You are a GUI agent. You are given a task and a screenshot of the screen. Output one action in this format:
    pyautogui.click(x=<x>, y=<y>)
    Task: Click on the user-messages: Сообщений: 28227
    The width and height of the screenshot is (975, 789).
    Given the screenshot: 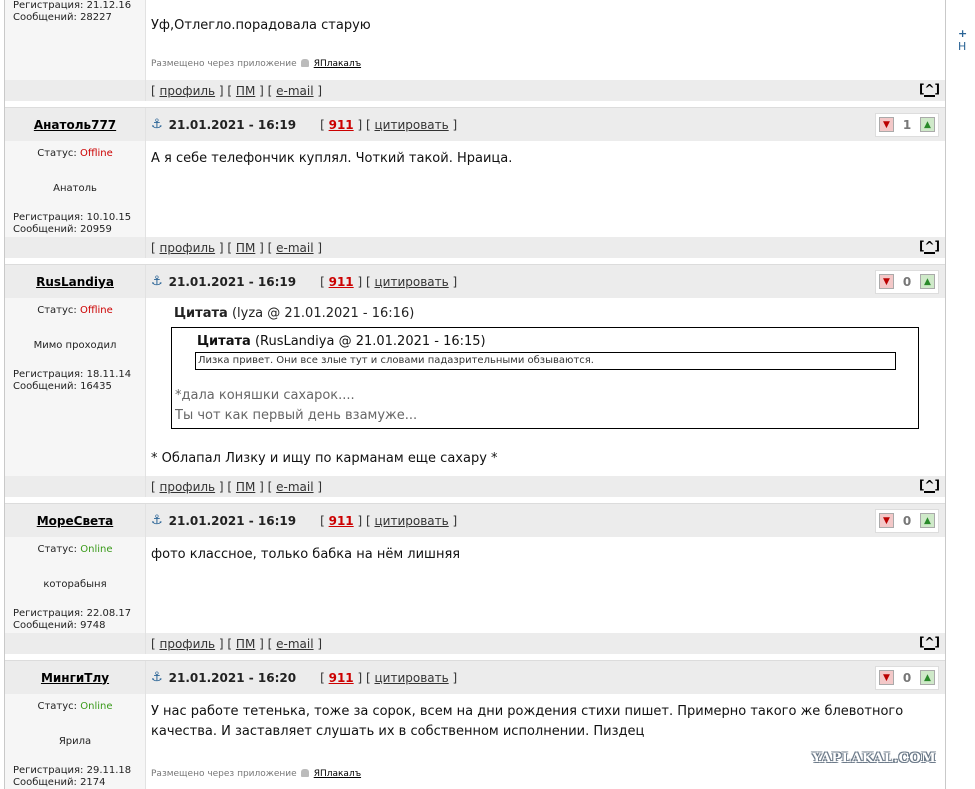 What is the action you would take?
    pyautogui.click(x=62, y=17)
    